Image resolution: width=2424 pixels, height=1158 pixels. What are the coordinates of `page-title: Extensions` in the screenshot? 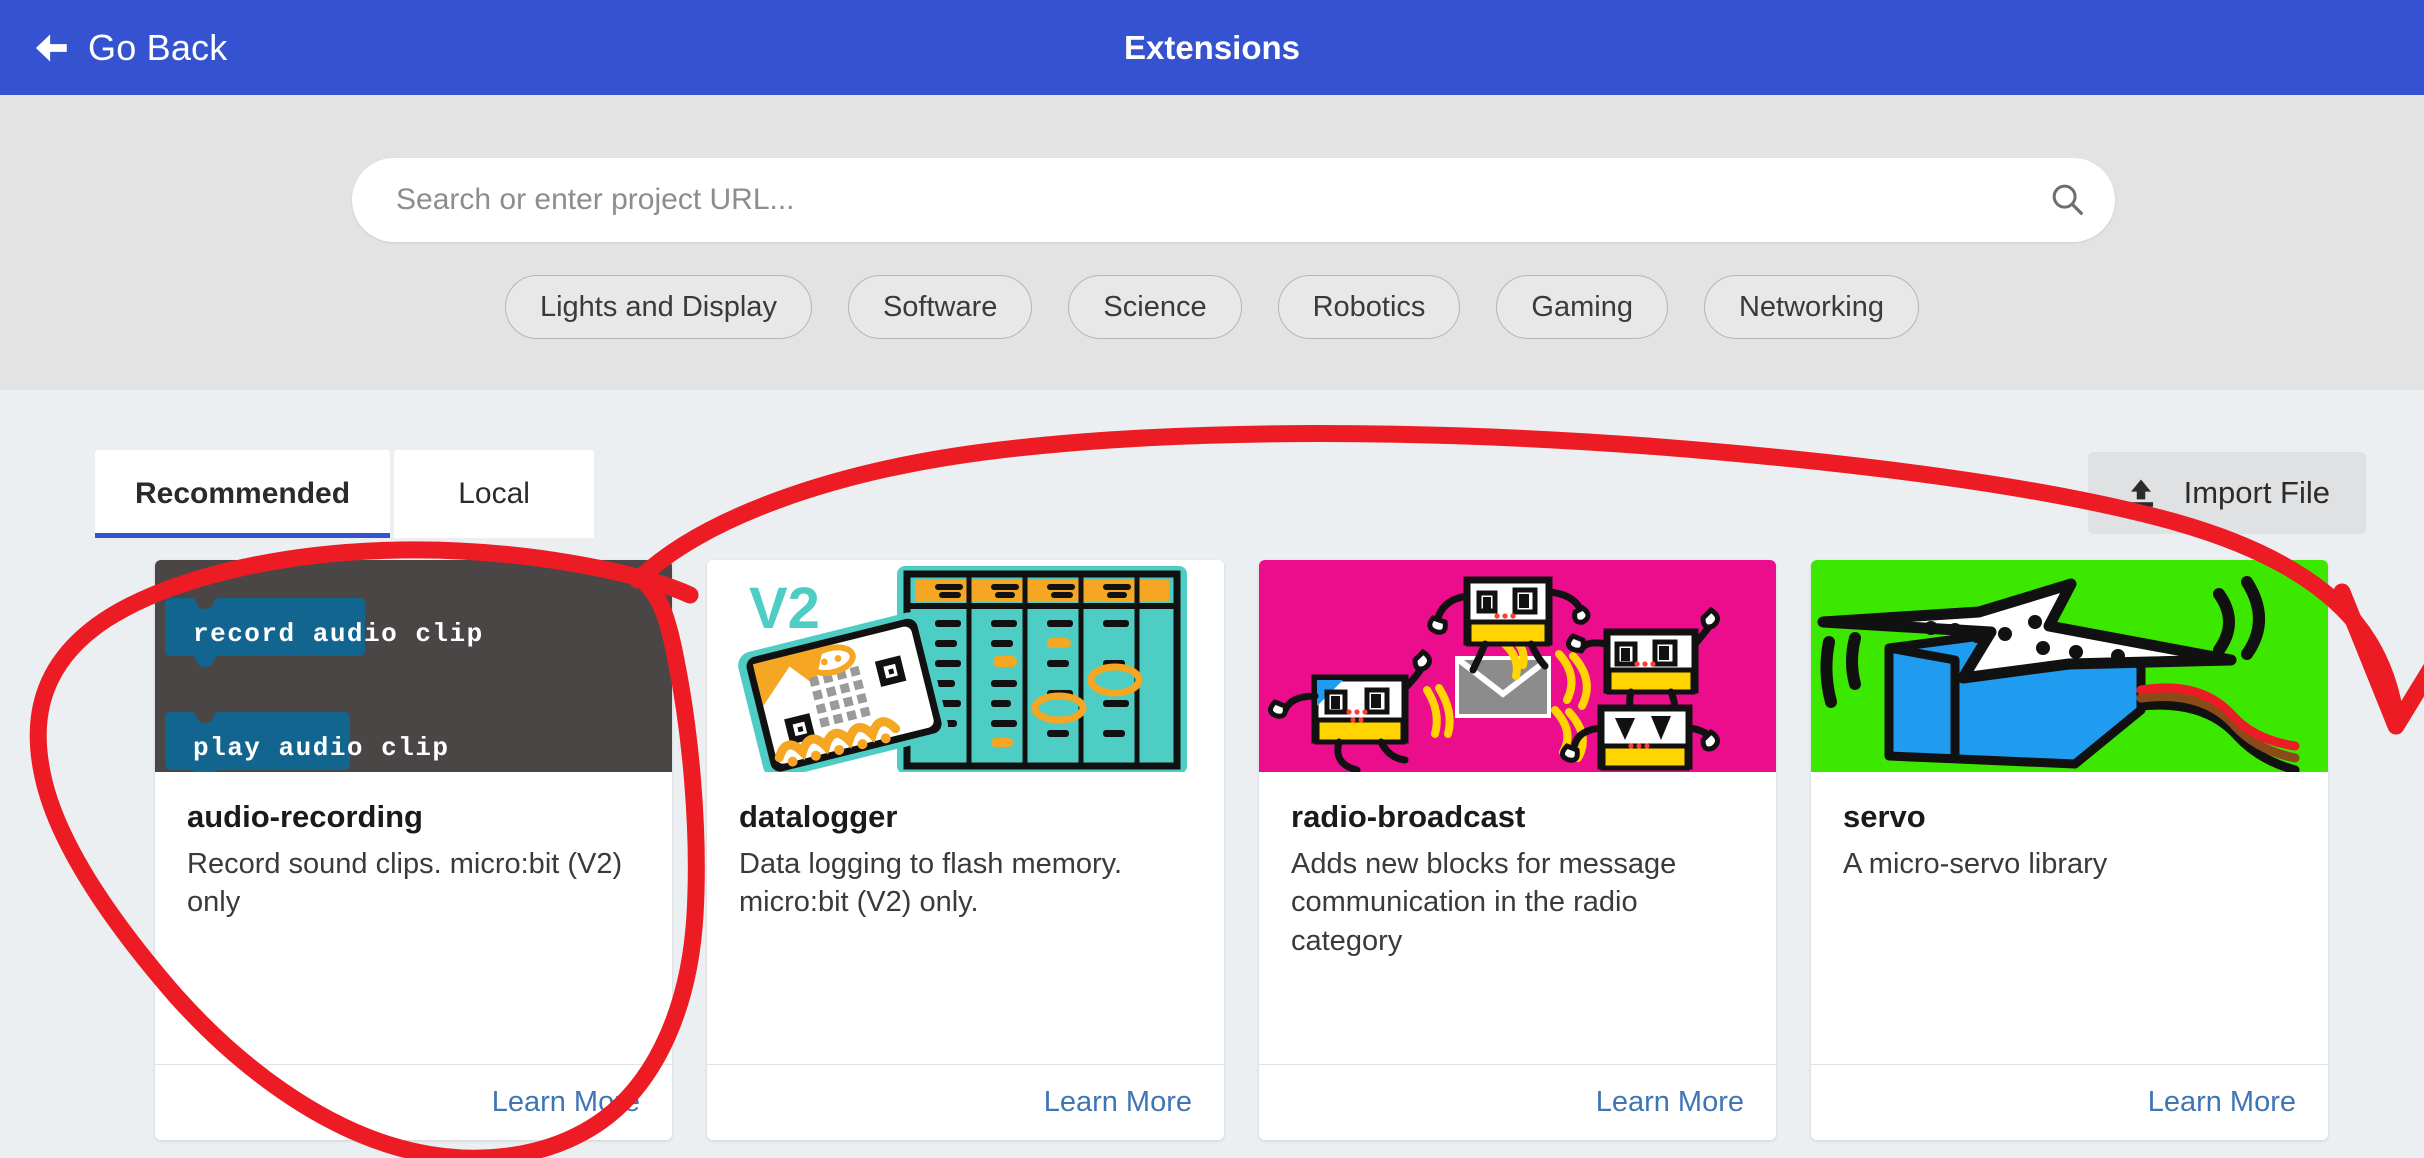 It's located at (1212, 47).